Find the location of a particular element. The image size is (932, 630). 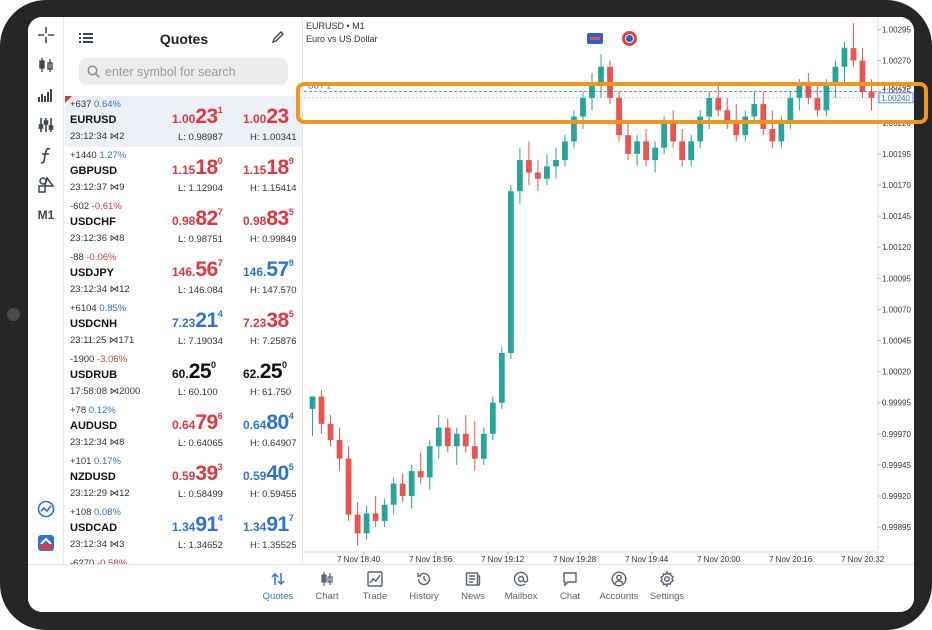

chart-type-icon is located at coordinates (46, 65).